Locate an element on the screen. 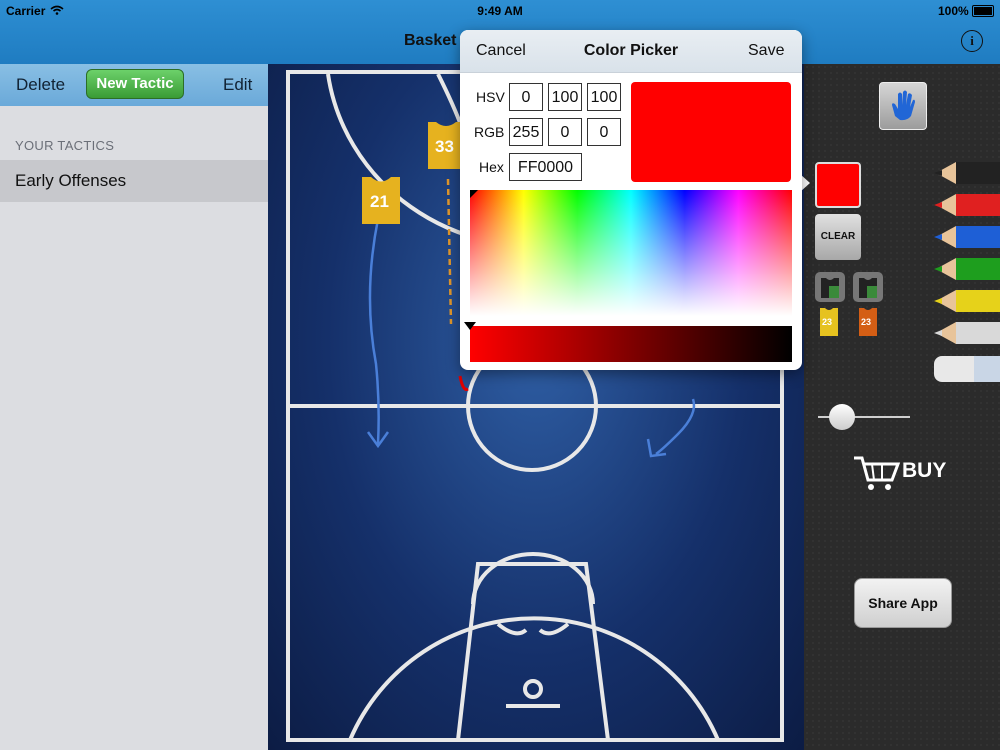 The image size is (1000, 750). tactic-label: Early Offenses is located at coordinates (71, 180).